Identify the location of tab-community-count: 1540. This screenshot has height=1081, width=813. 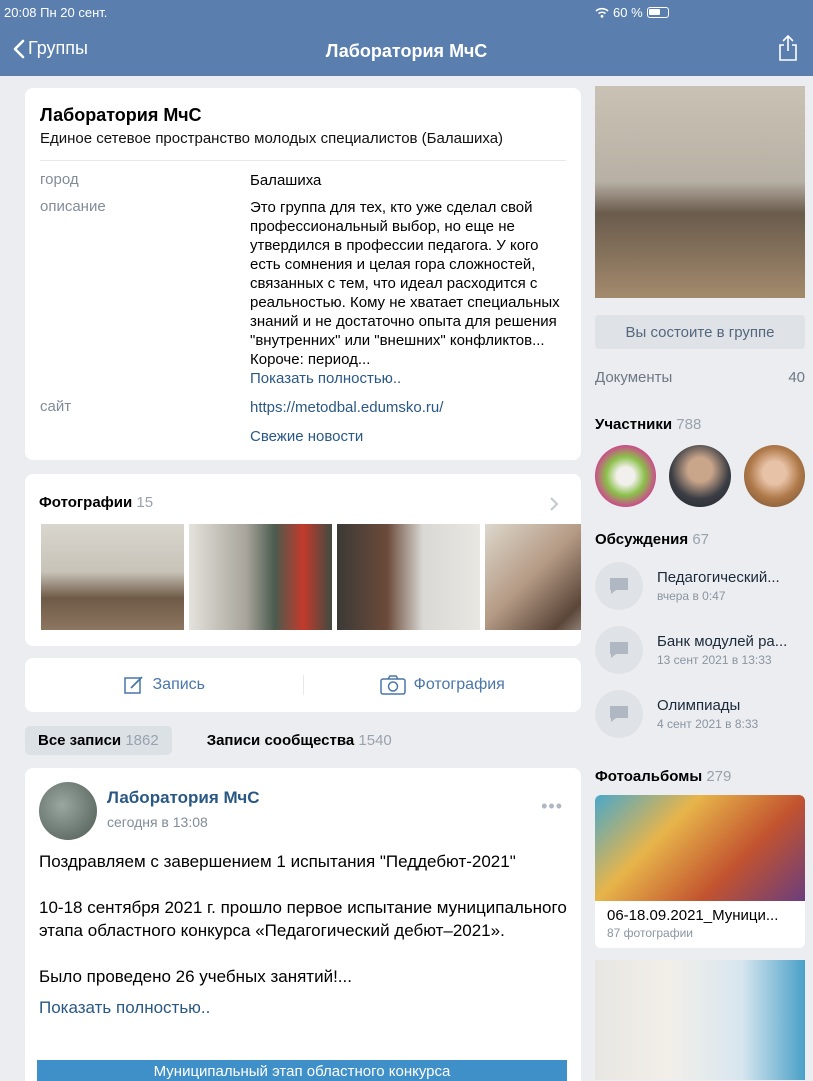
(375, 740).